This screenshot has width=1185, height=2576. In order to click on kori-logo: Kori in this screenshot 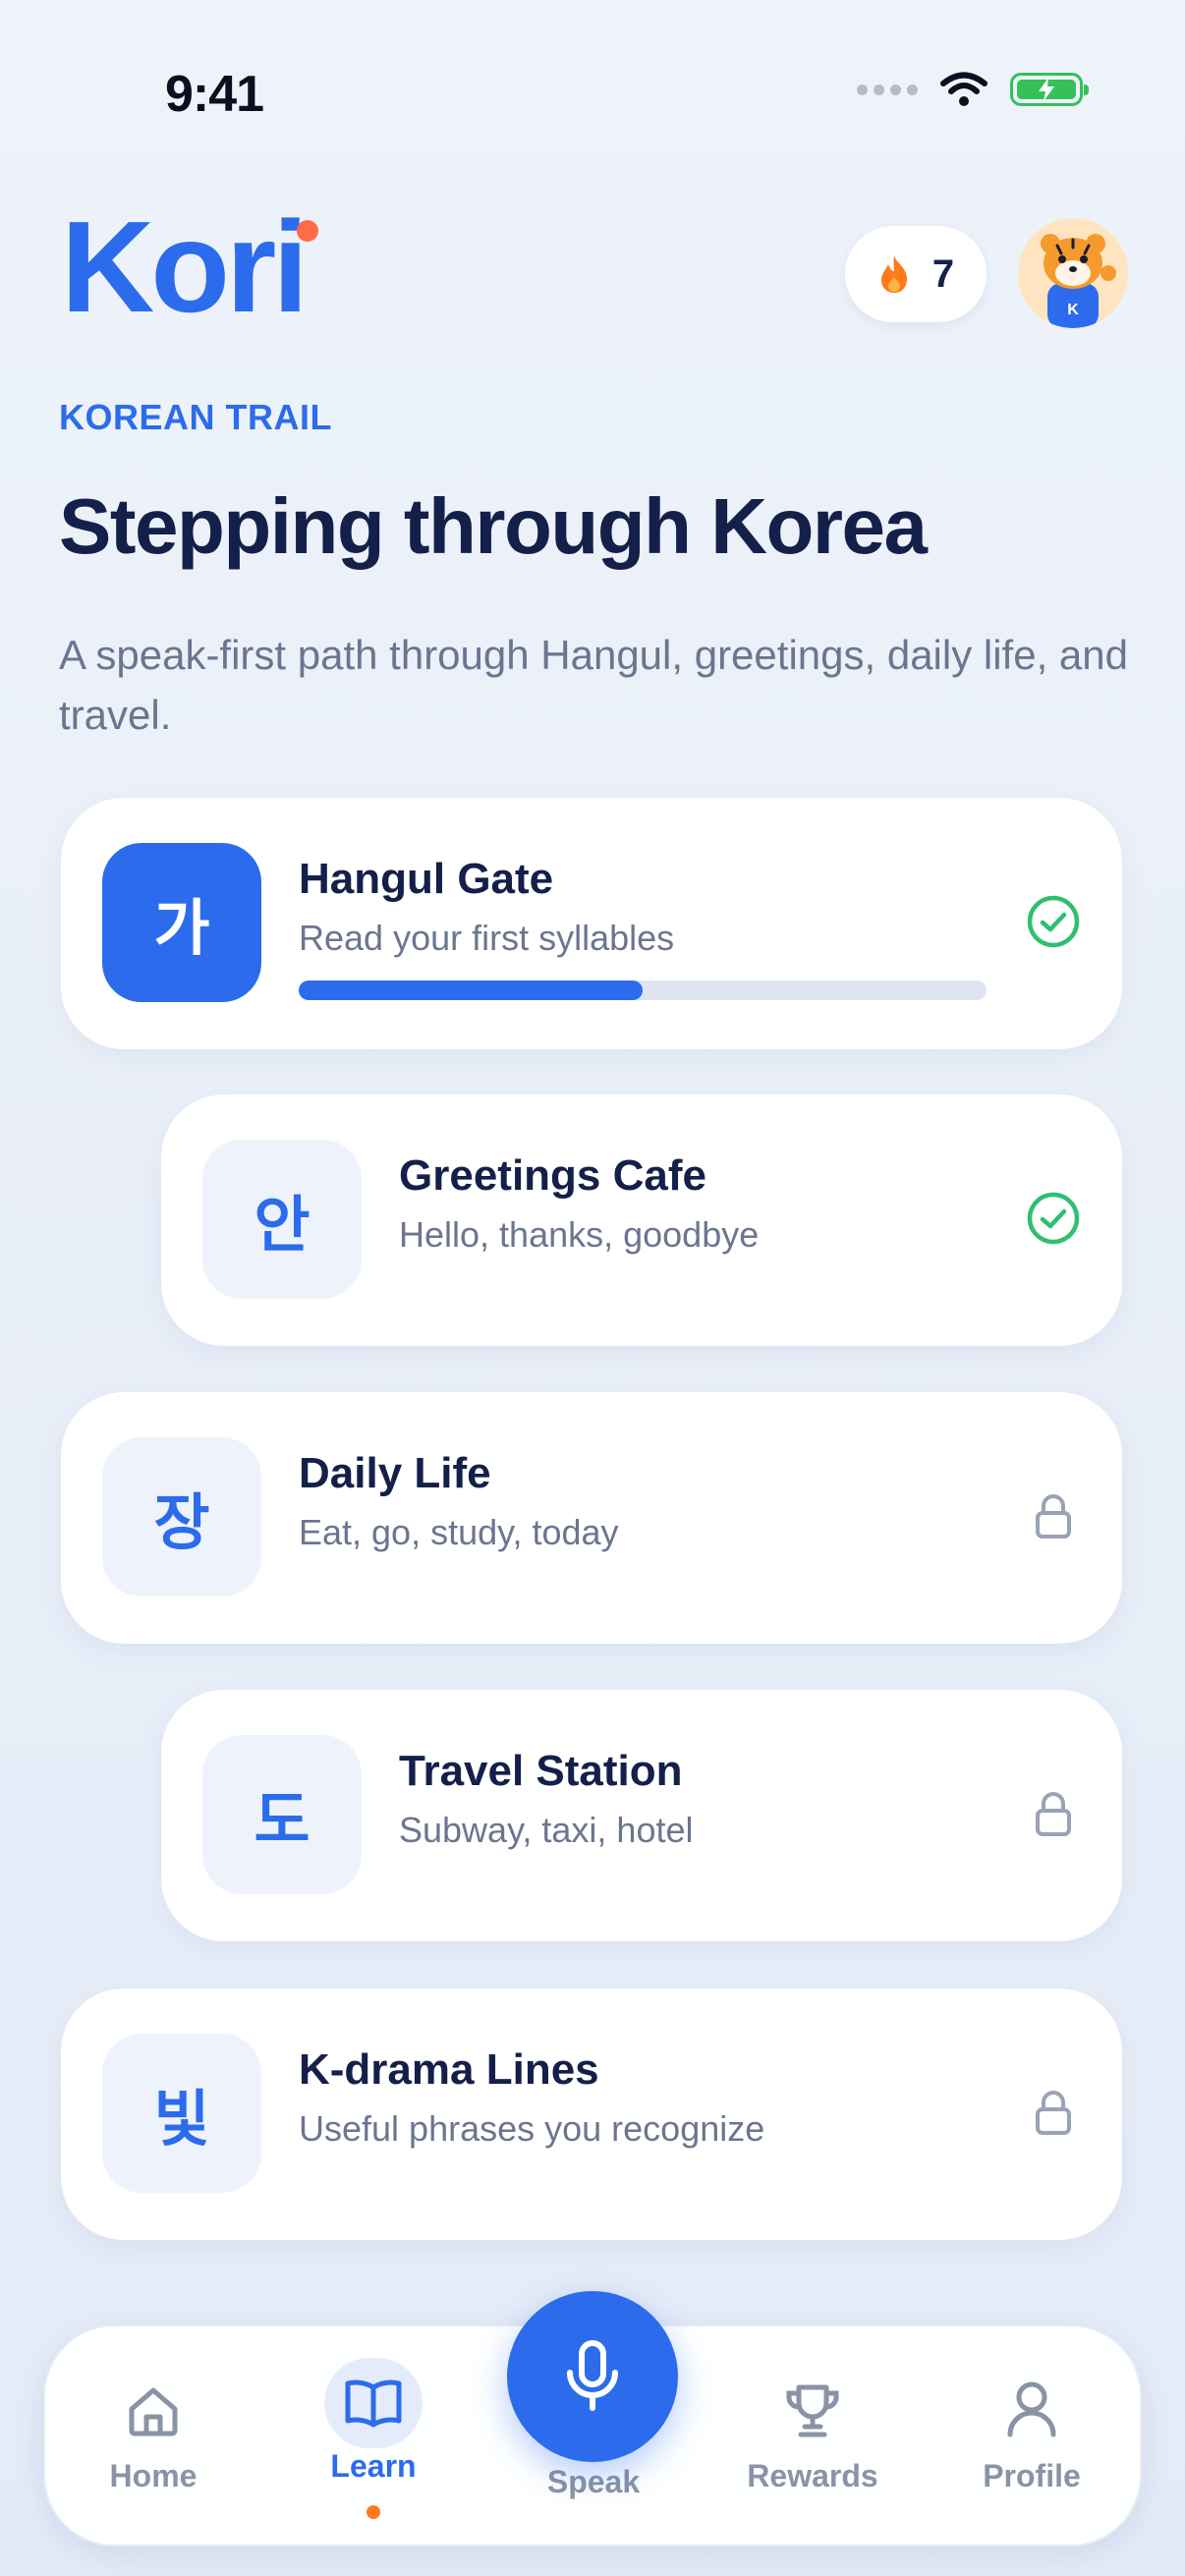, I will do `click(185, 267)`.